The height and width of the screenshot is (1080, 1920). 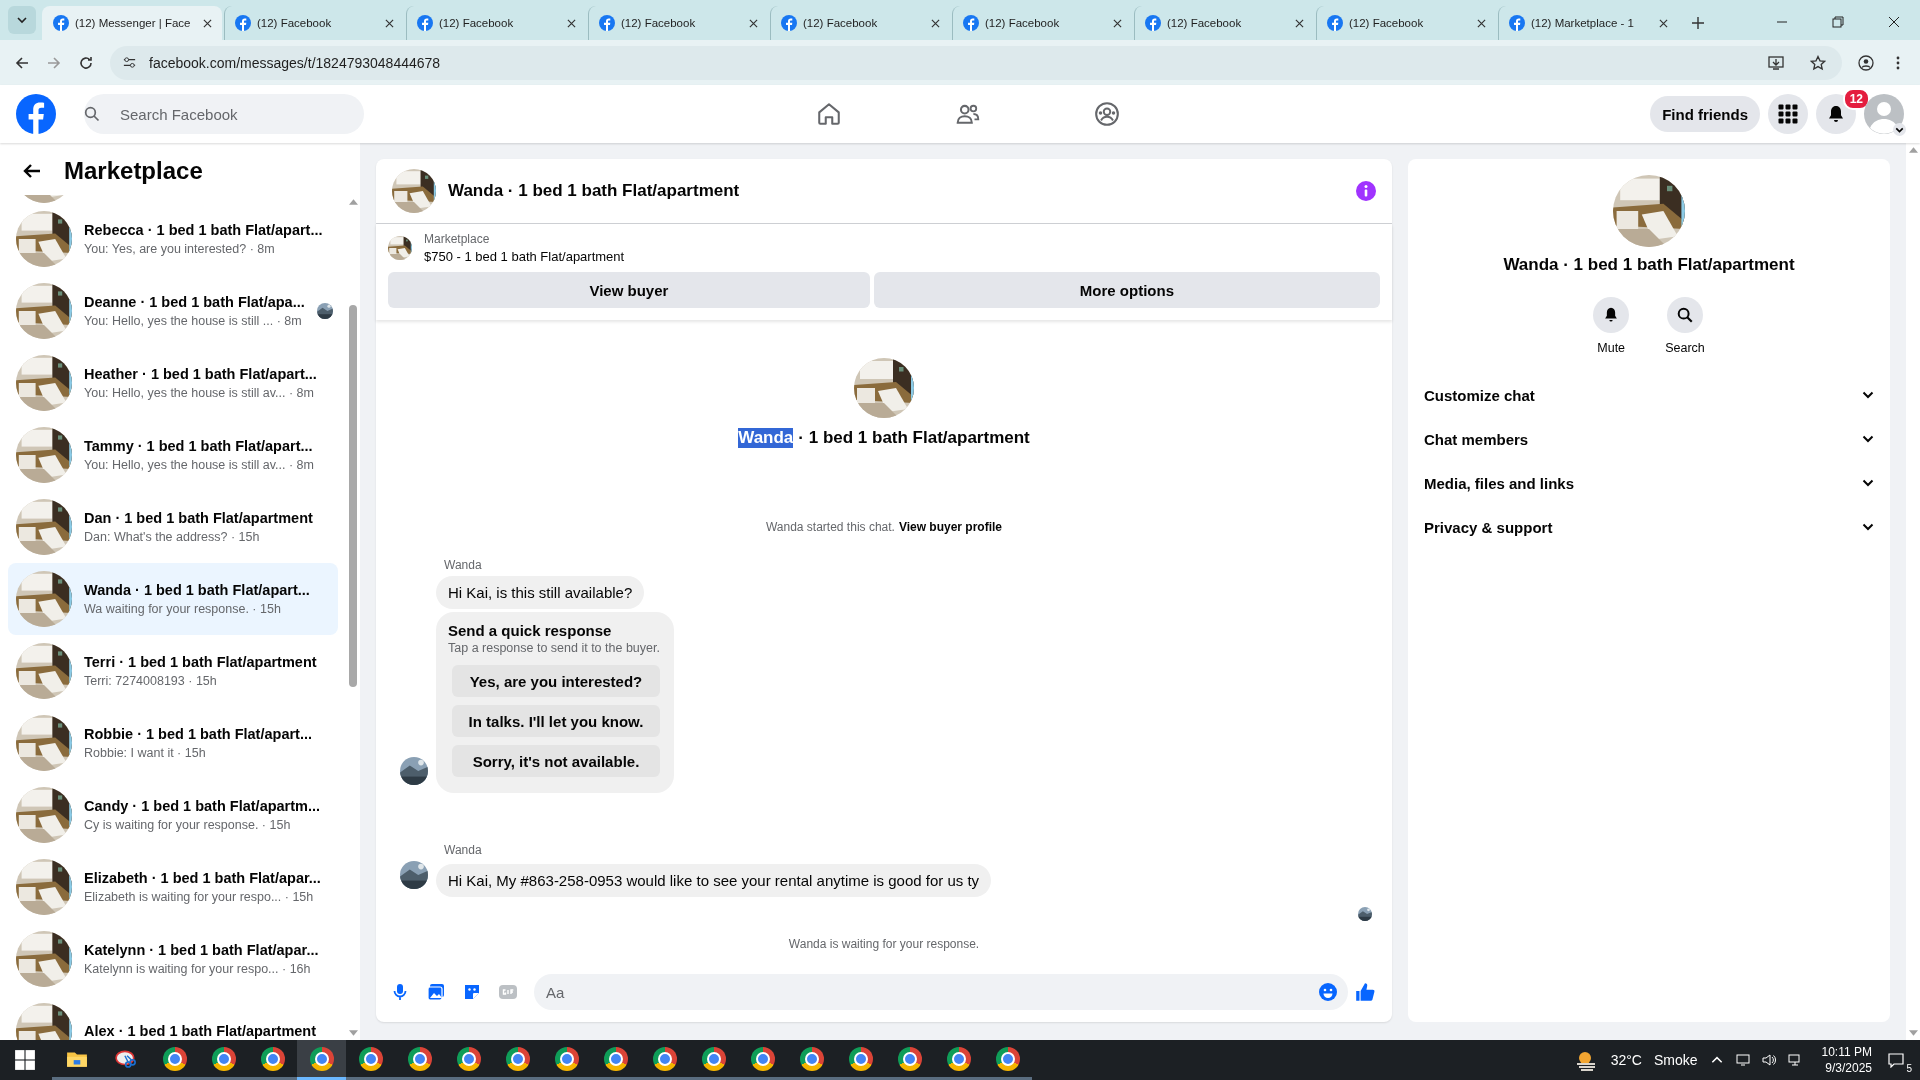 I want to click on like-icon, so click(x=1365, y=992).